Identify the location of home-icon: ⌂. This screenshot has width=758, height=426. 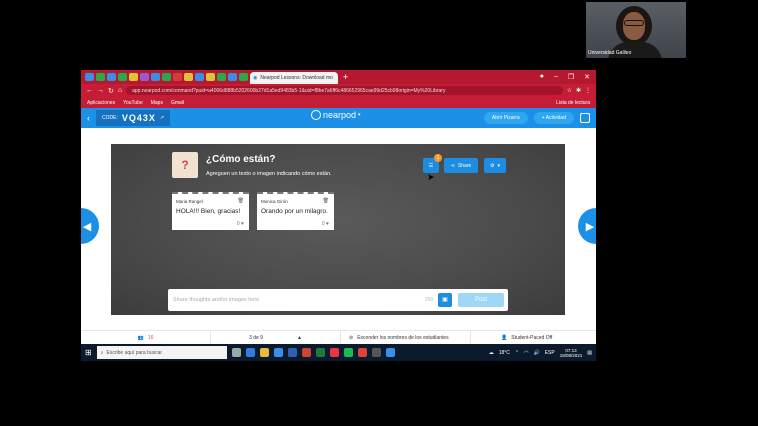
(120, 90).